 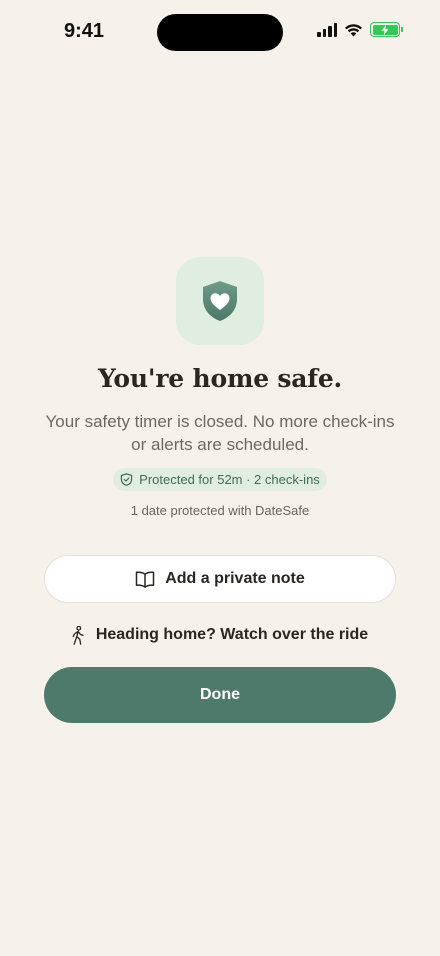 I want to click on protected-status-badge: Protected for 52m · 2 check-ins, so click(x=220, y=479).